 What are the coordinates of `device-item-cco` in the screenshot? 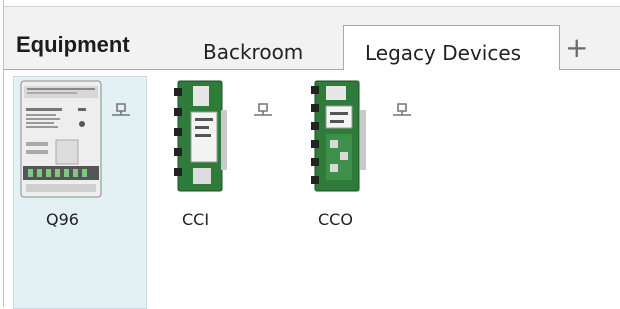 It's located at (358, 158).